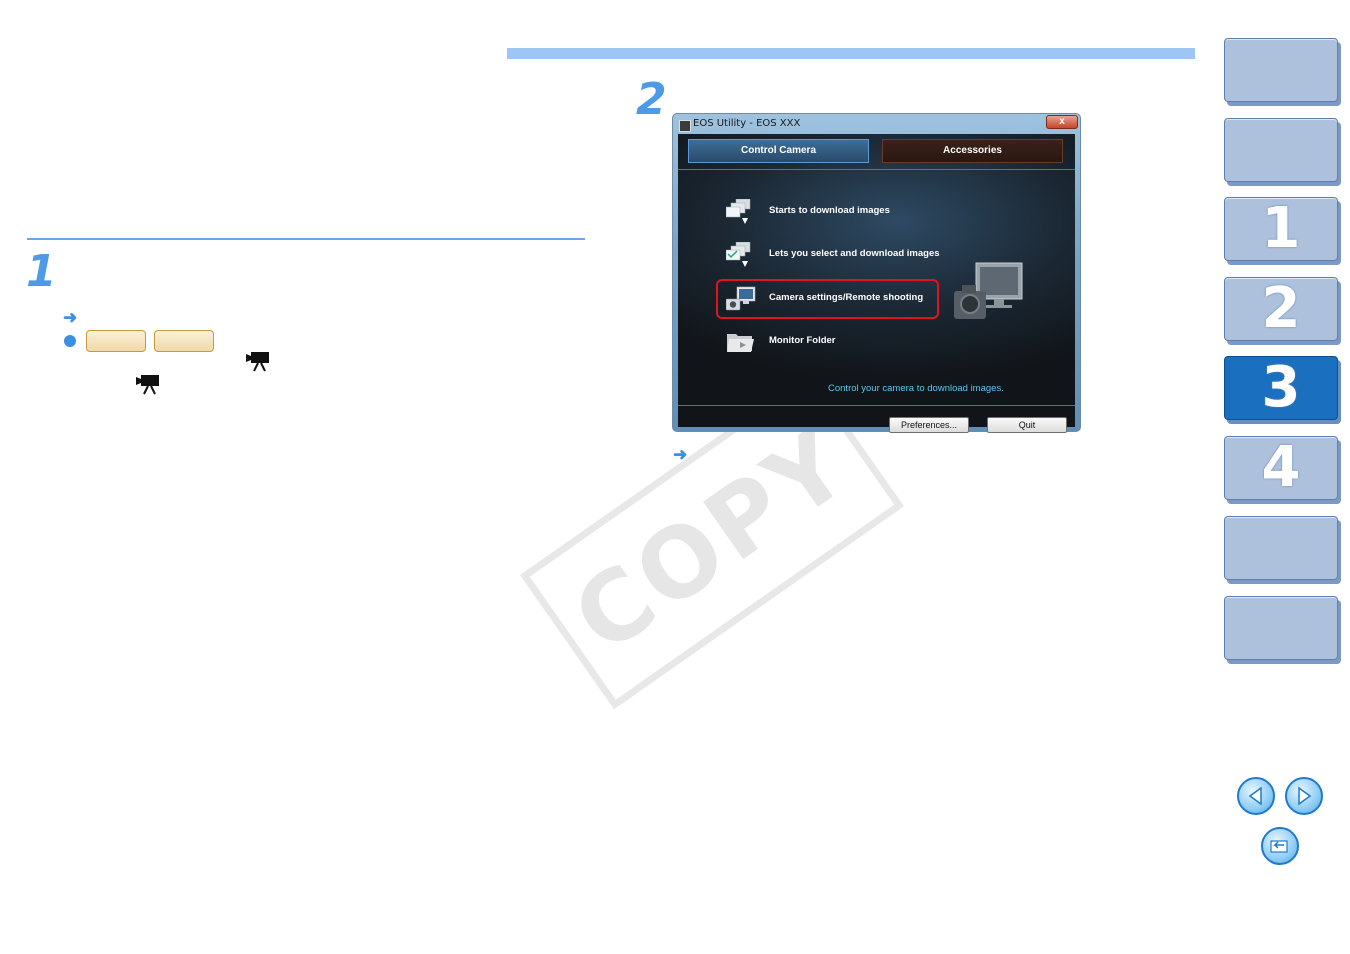 The image size is (1350, 954). What do you see at coordinates (1281, 150) in the screenshot?
I see `nav-tab-intro` at bounding box center [1281, 150].